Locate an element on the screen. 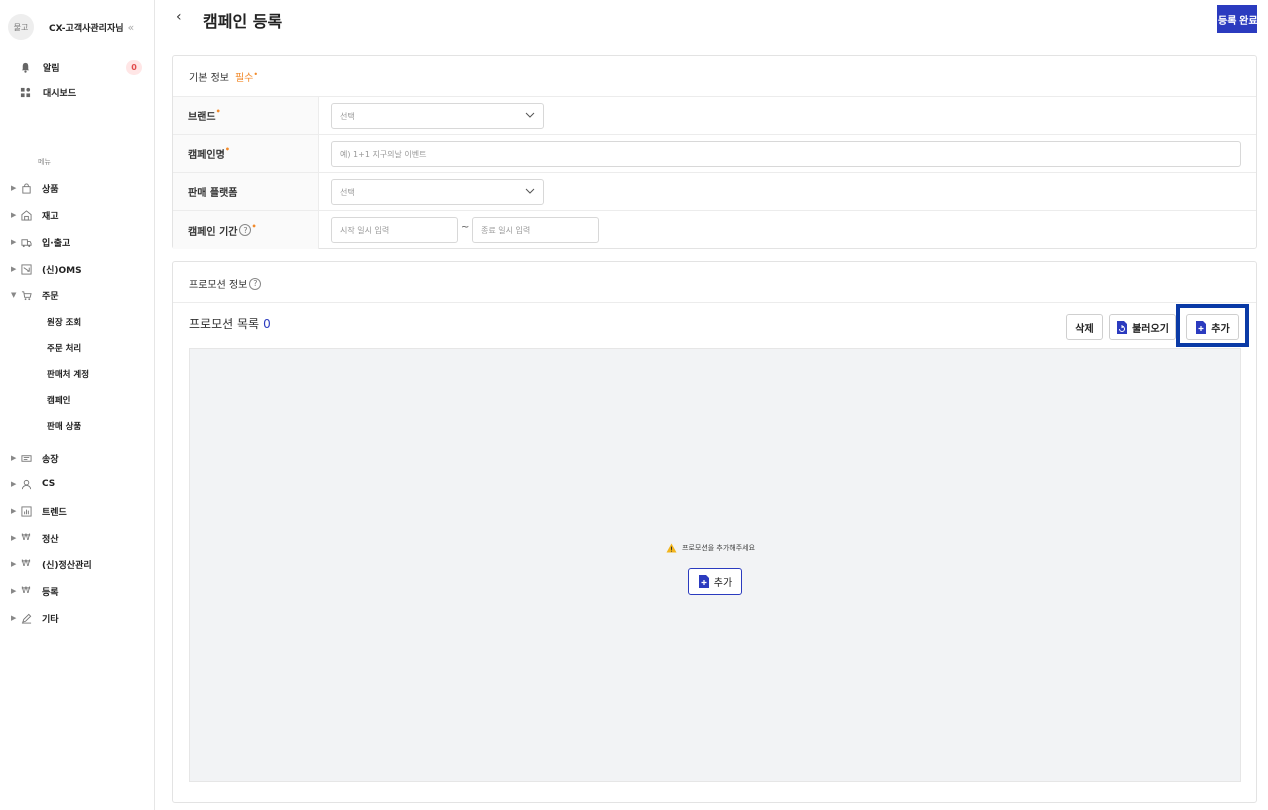 The height and width of the screenshot is (810, 1268). campaign-name-label-text: 캠페인명 is located at coordinates (206, 155).